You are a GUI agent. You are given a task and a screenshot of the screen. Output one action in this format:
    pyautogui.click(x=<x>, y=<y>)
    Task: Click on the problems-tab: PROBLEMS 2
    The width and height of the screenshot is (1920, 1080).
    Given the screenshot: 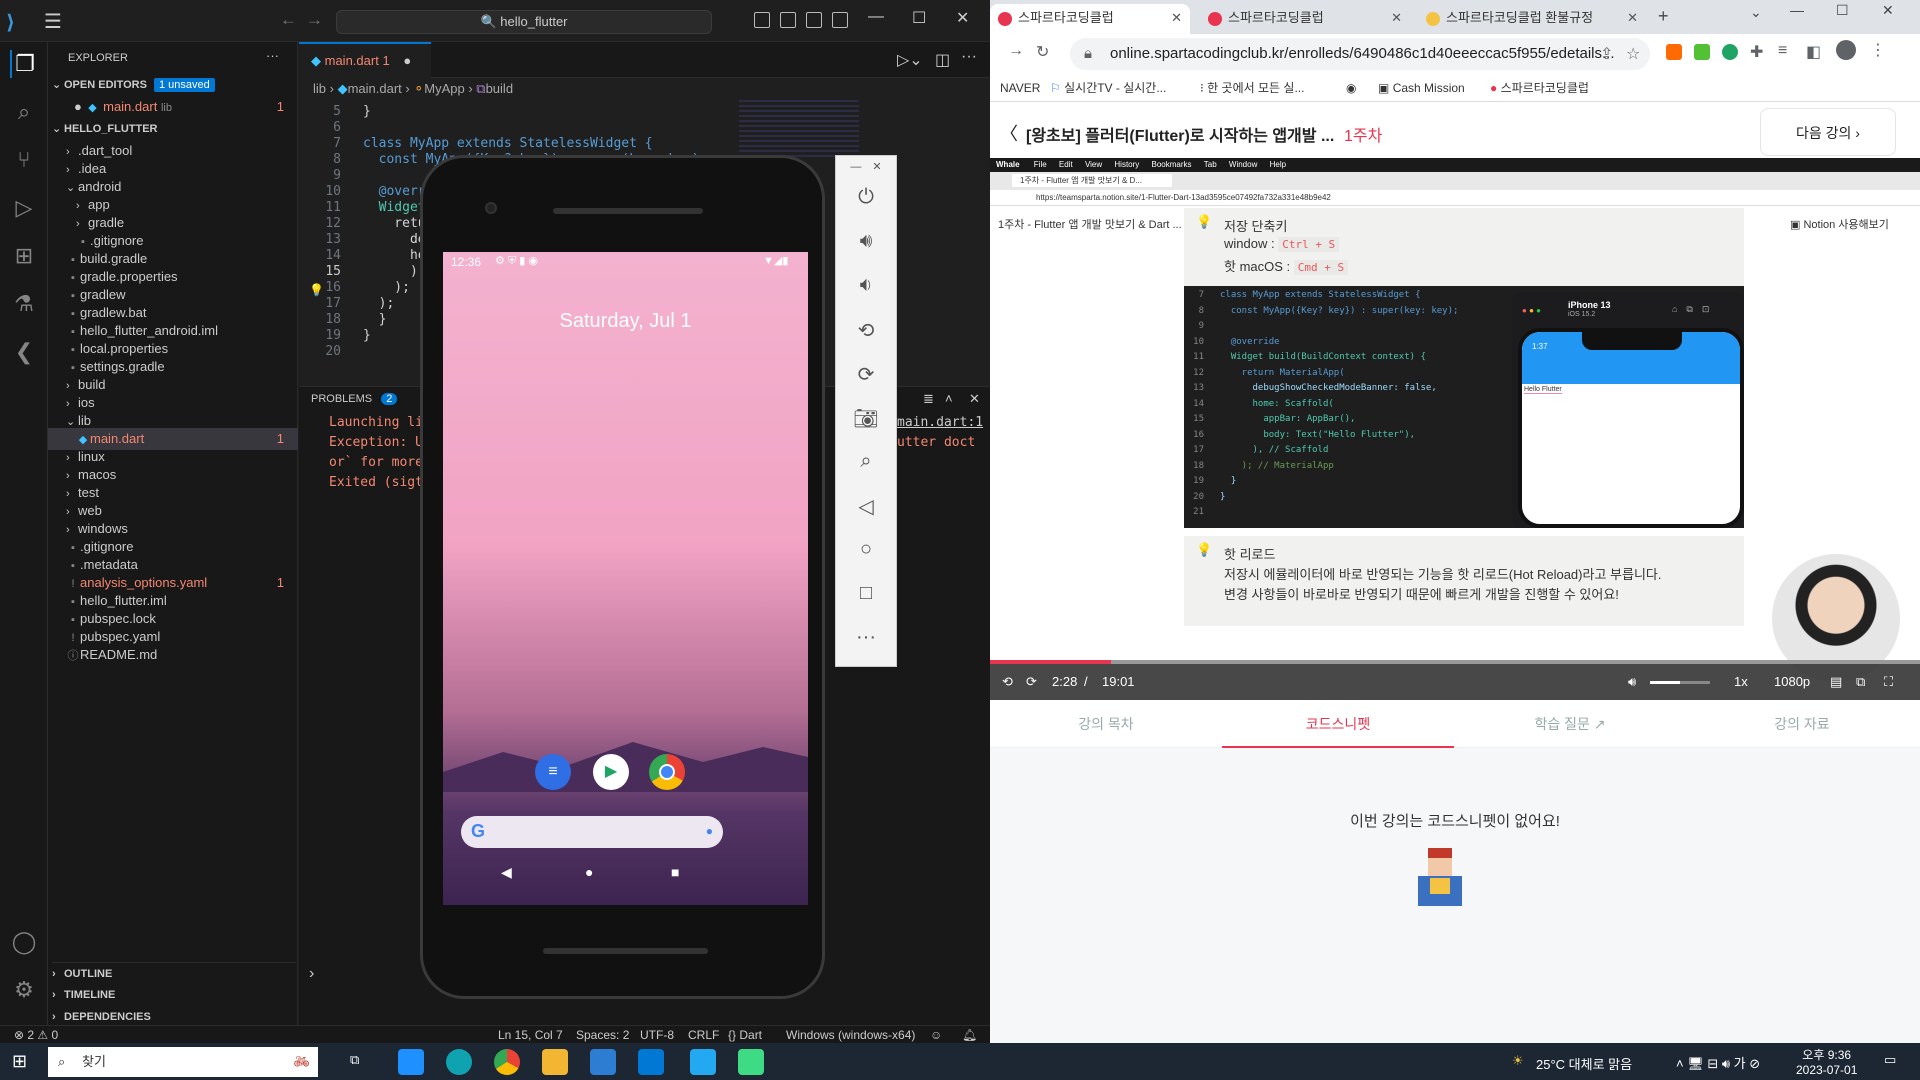 What is the action you would take?
    pyautogui.click(x=354, y=399)
    